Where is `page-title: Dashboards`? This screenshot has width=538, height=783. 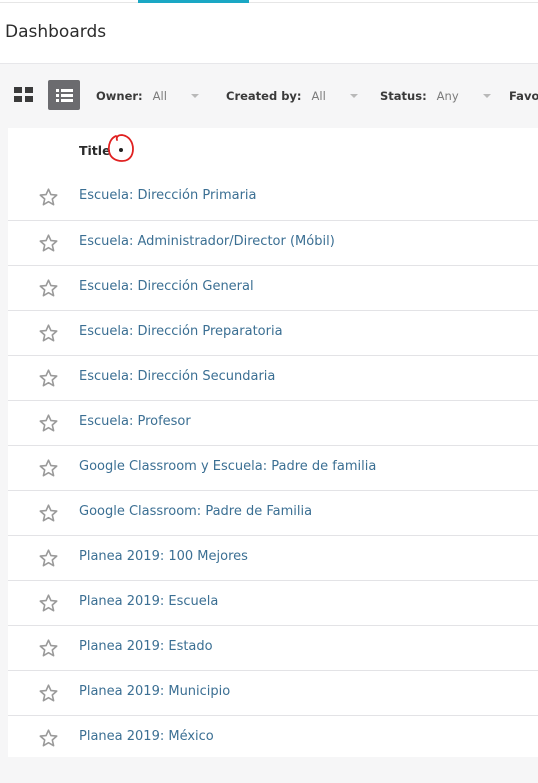
page-title: Dashboards is located at coordinates (56, 32).